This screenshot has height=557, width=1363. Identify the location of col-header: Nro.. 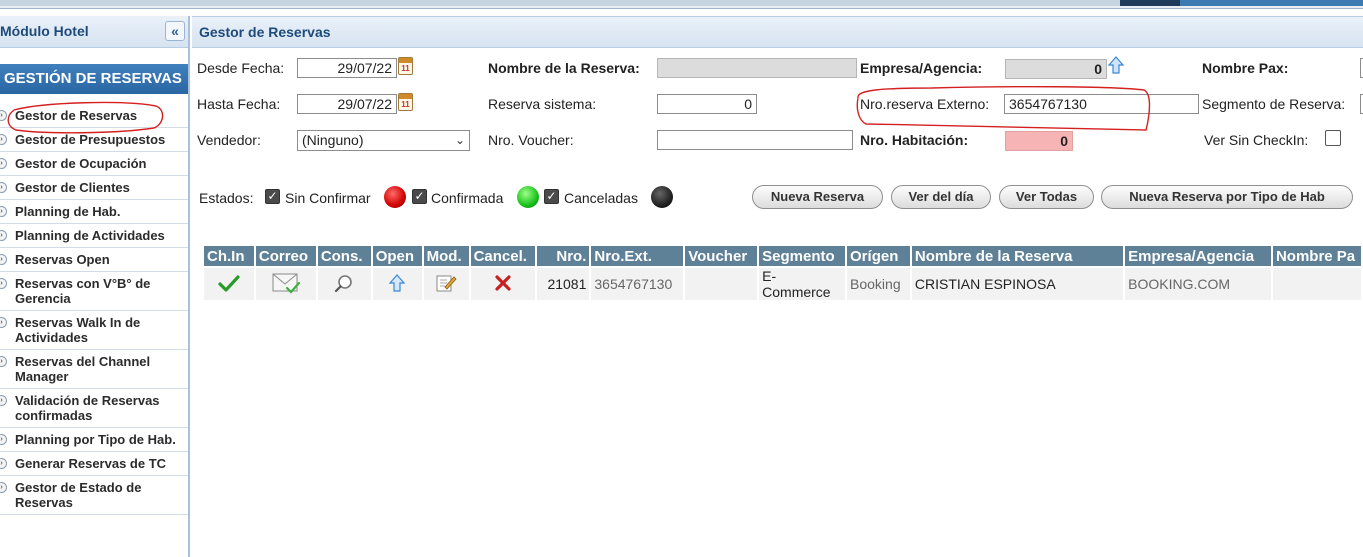
(564, 256).